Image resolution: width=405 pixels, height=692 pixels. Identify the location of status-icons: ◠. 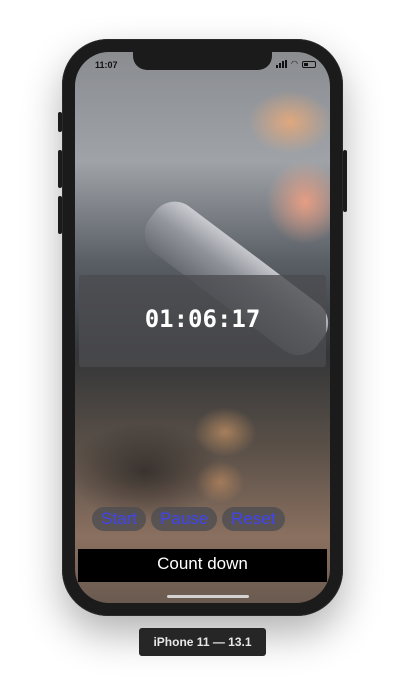
(296, 64).